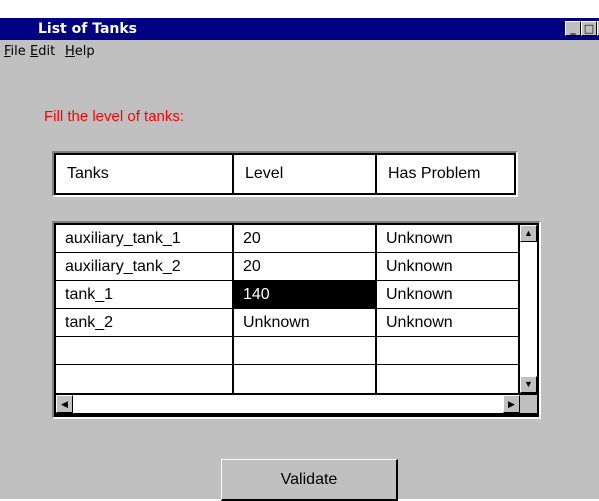 The width and height of the screenshot is (599, 501). I want to click on scroll-left-button: ◀, so click(64, 404).